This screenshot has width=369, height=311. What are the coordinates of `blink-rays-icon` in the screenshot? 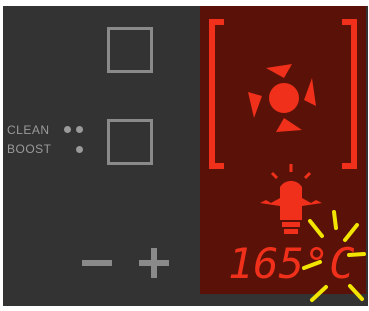 It's located at (334, 256).